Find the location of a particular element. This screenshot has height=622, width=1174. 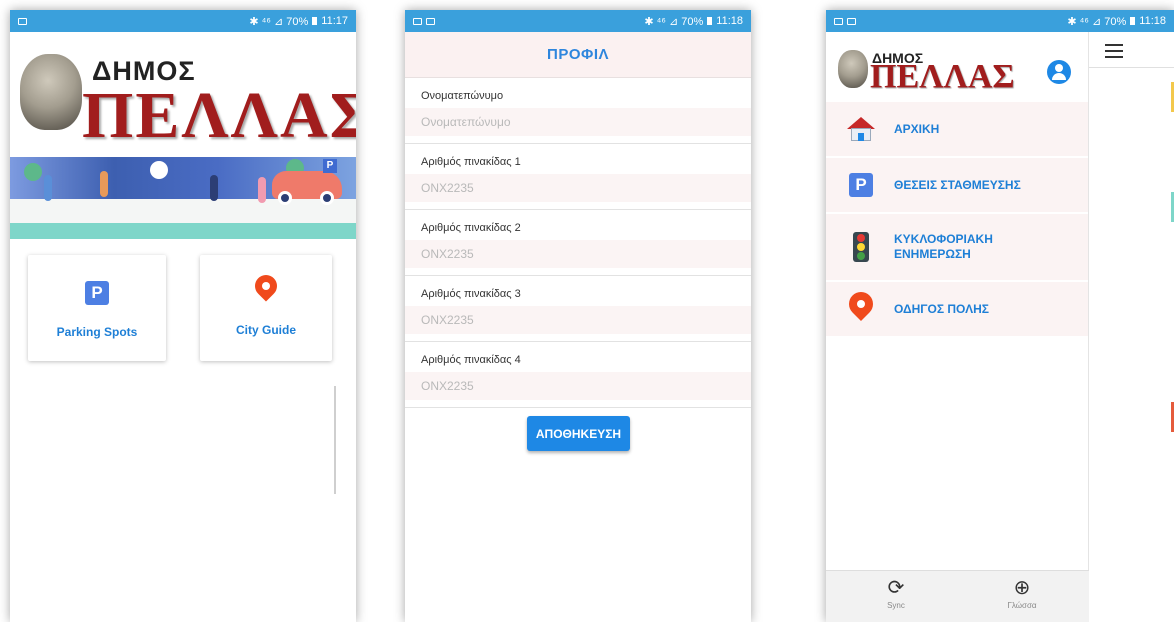

plate-2-input is located at coordinates (578, 254).